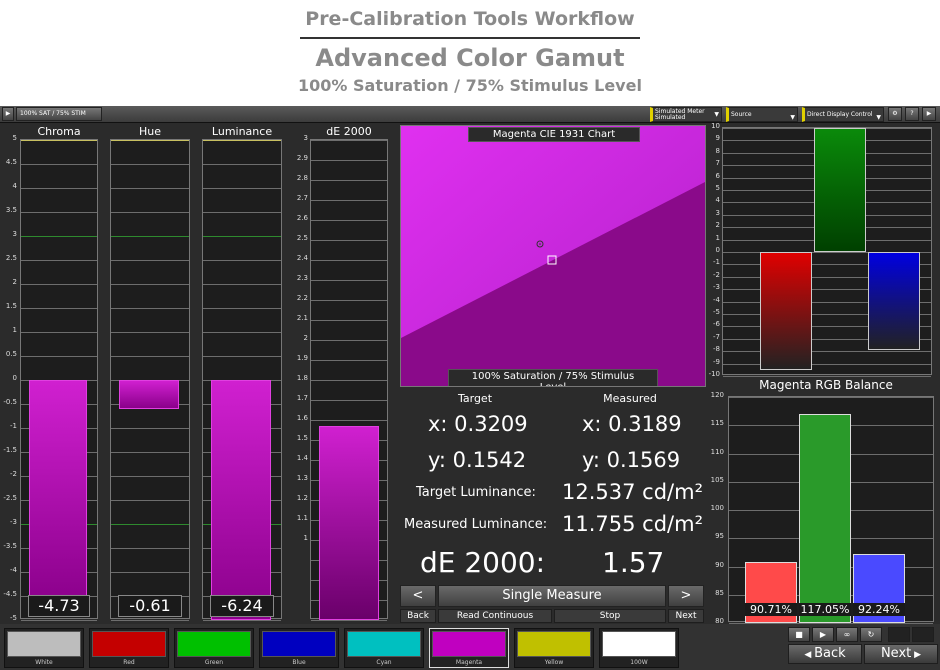  Describe the element at coordinates (214, 648) in the screenshot. I see `swatch-green: Green` at that location.